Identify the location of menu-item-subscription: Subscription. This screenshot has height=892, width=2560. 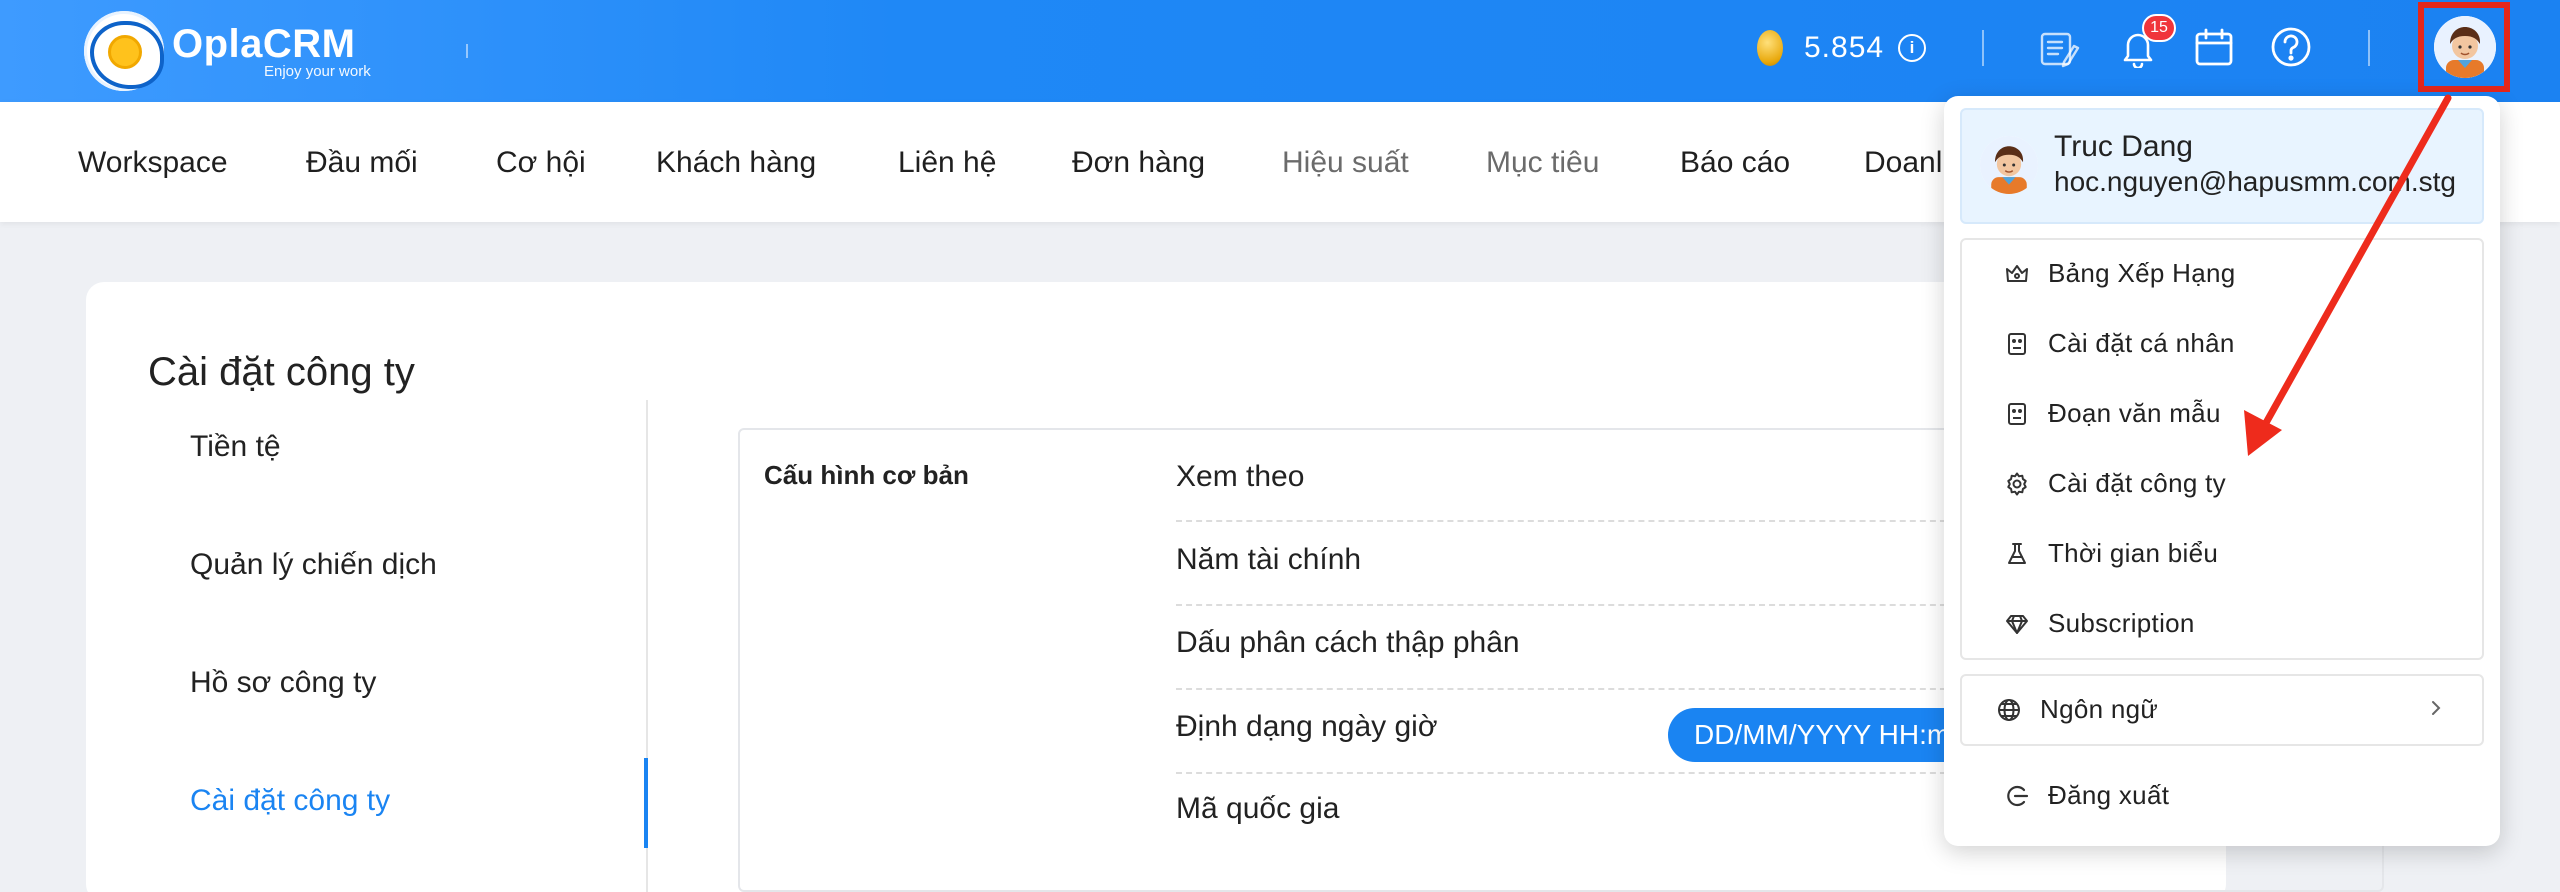
(2099, 623).